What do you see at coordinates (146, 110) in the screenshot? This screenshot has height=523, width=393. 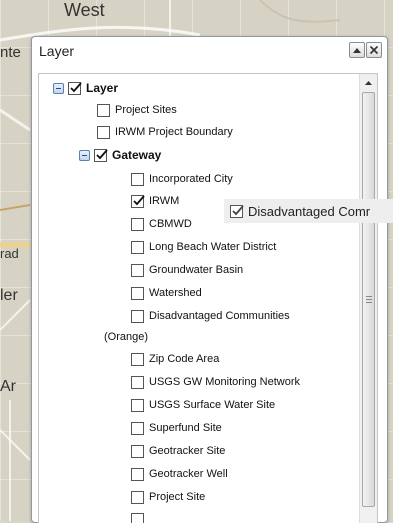 I see `tree-node-label: Project Sites` at bounding box center [146, 110].